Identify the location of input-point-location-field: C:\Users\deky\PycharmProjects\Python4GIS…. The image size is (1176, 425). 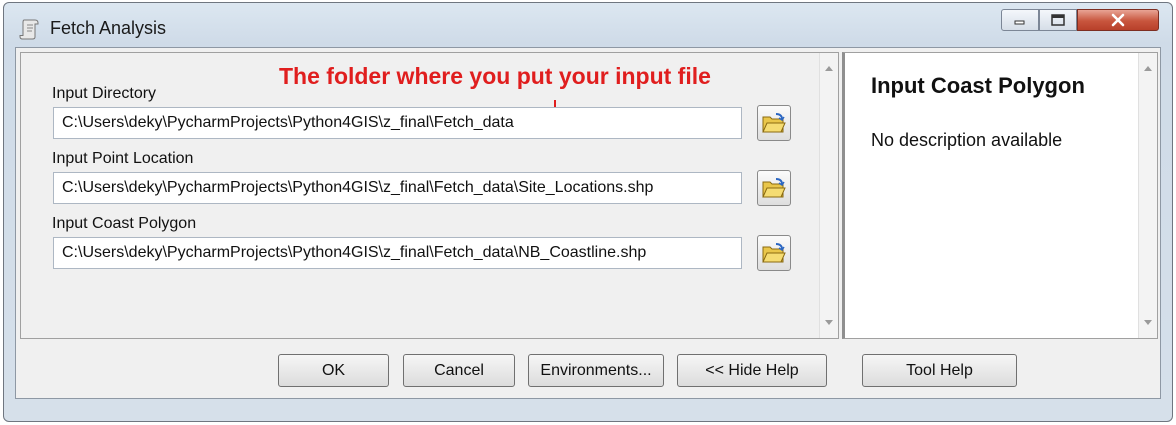
(397, 188).